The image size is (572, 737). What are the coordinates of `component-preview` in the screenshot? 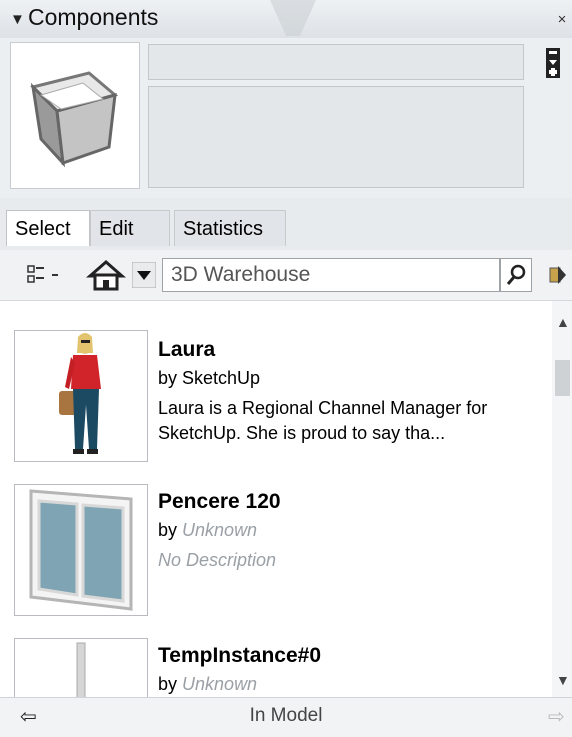 It's located at (75, 115).